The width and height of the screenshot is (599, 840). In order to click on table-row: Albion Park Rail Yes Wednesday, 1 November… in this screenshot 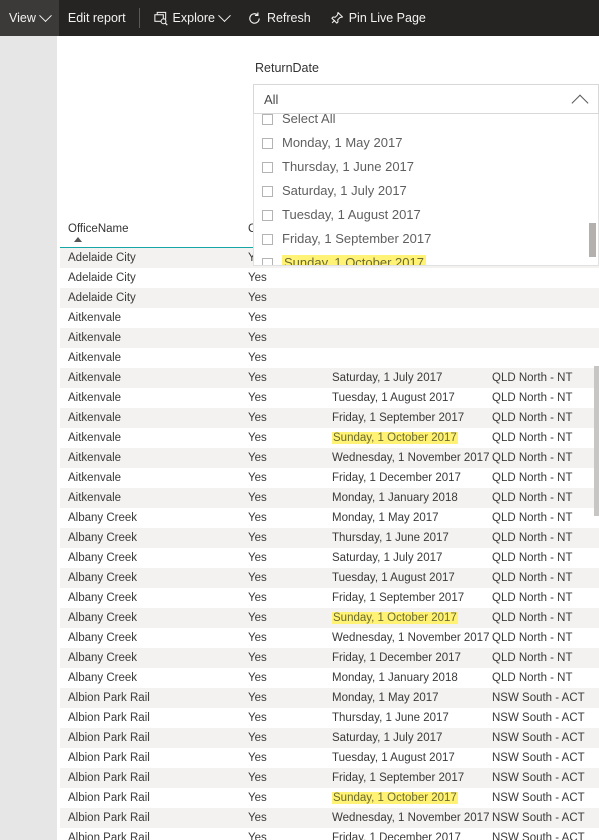, I will do `click(329, 818)`.